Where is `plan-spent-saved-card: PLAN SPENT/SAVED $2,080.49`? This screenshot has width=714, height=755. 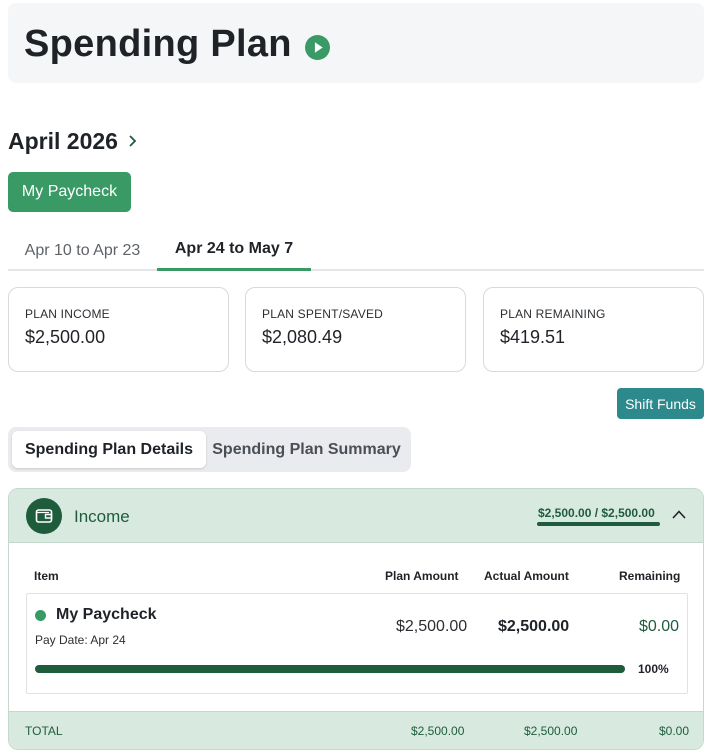 plan-spent-saved-card: PLAN SPENT/SAVED $2,080.49 is located at coordinates (355, 329).